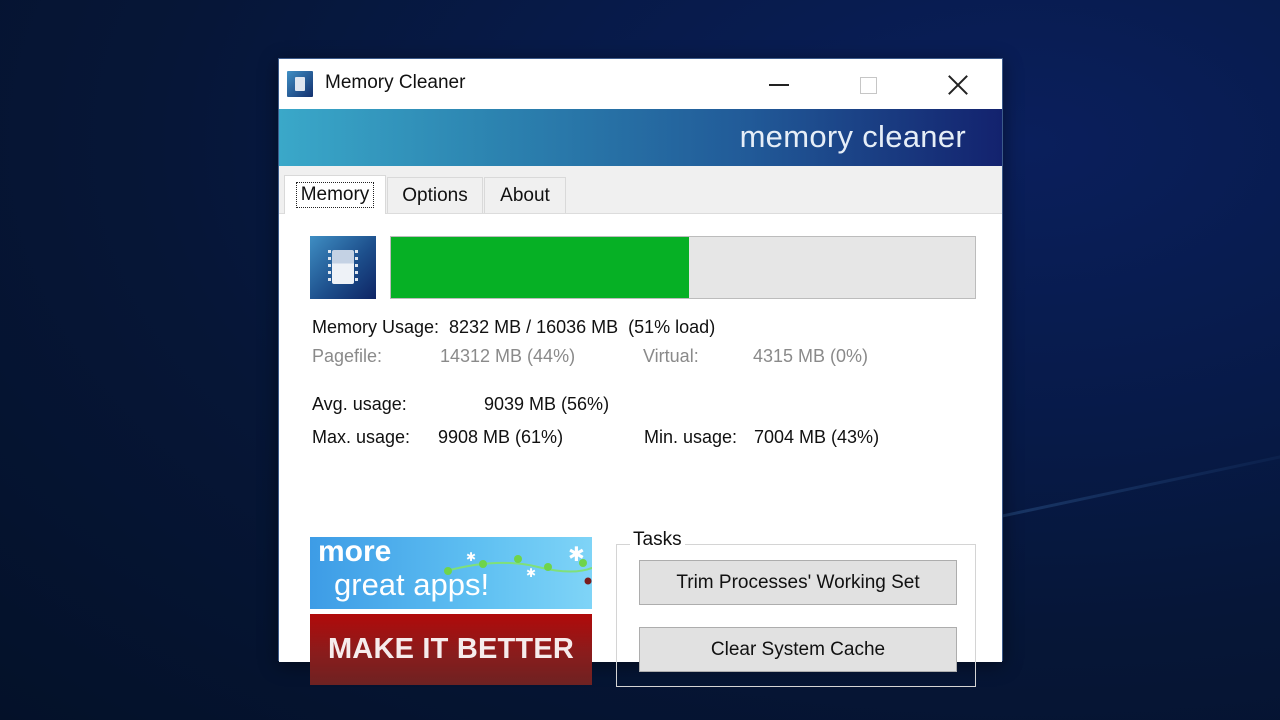  Describe the element at coordinates (343, 267) in the screenshot. I see `memory-chip-icon` at that location.